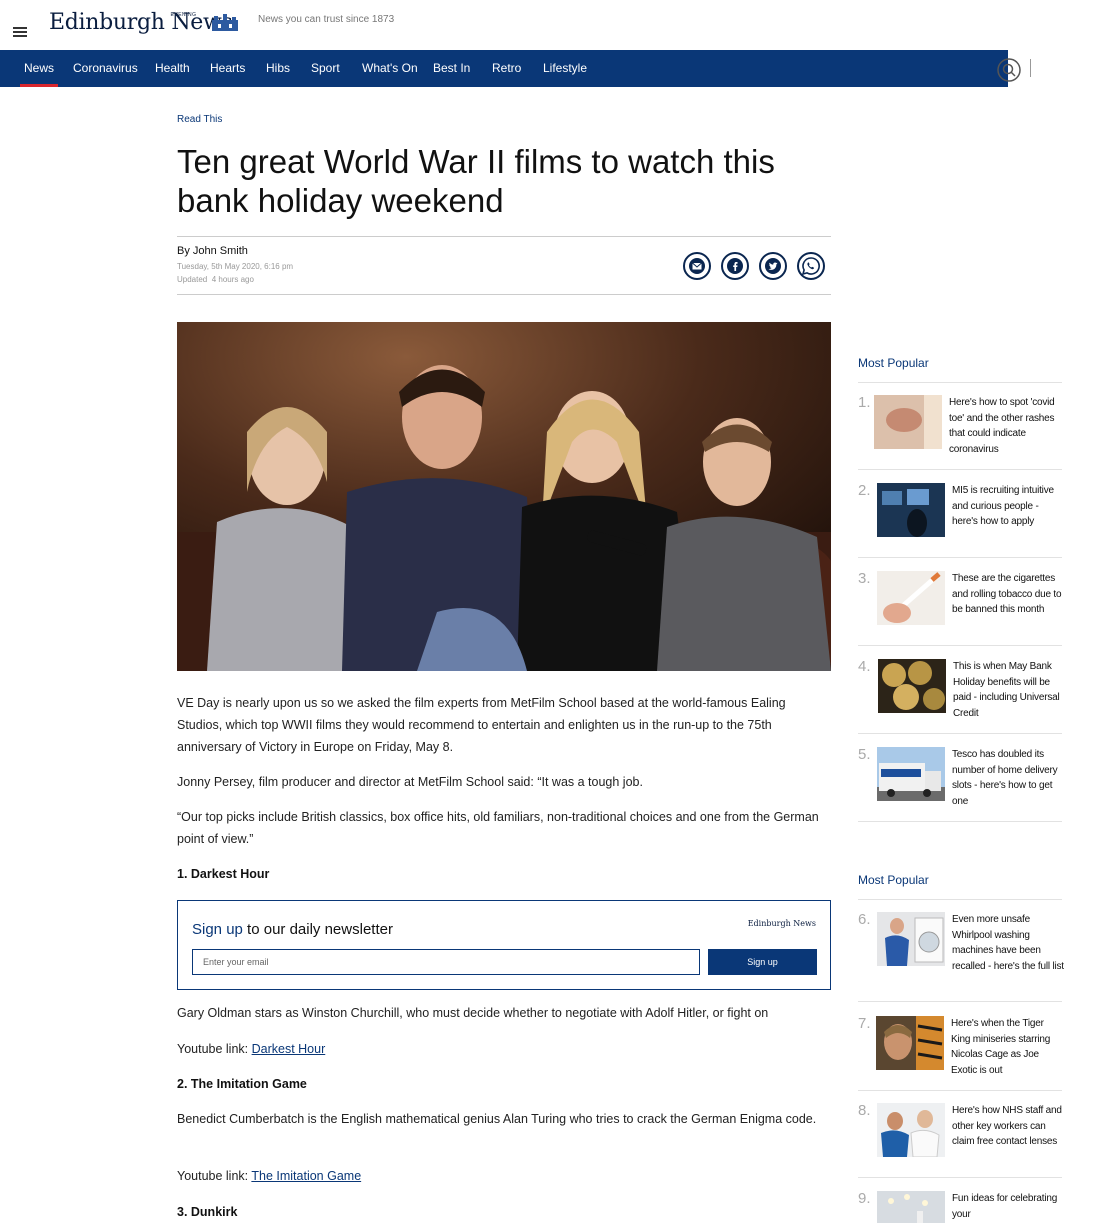  Describe the element at coordinates (212, 251) in the screenshot. I see `article-author: By John Smith` at that location.